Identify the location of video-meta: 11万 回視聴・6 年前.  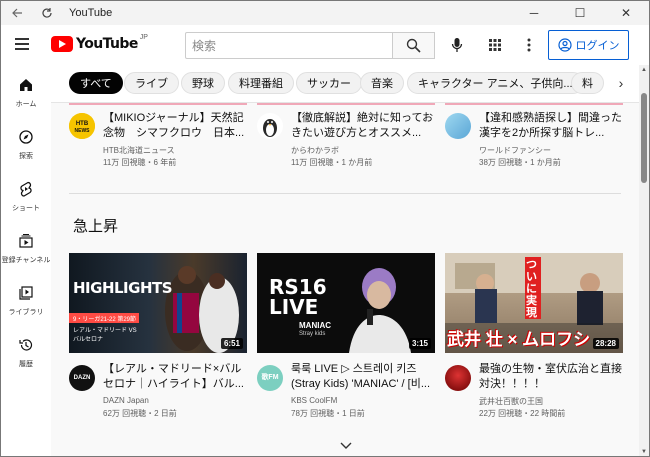
(140, 162).